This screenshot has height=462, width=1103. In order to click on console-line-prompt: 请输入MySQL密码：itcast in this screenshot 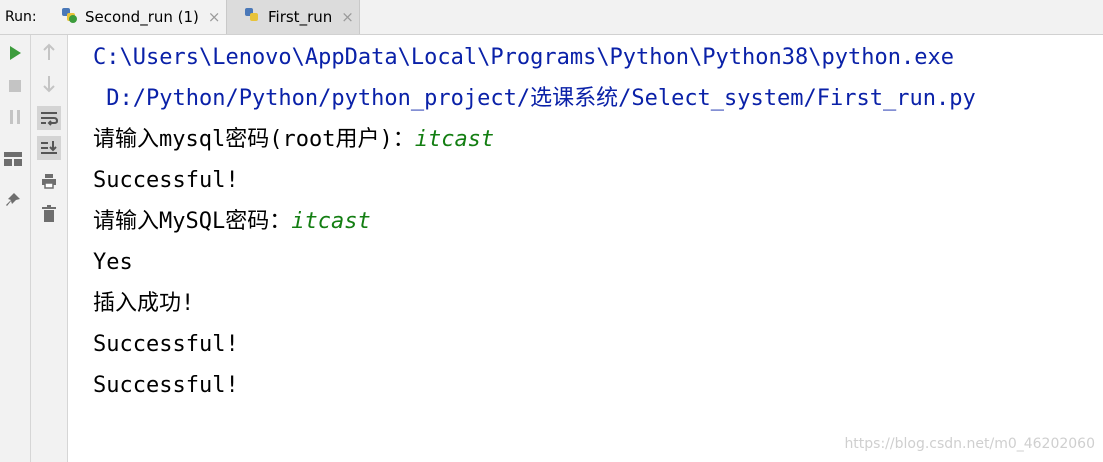, I will do `click(232, 222)`.